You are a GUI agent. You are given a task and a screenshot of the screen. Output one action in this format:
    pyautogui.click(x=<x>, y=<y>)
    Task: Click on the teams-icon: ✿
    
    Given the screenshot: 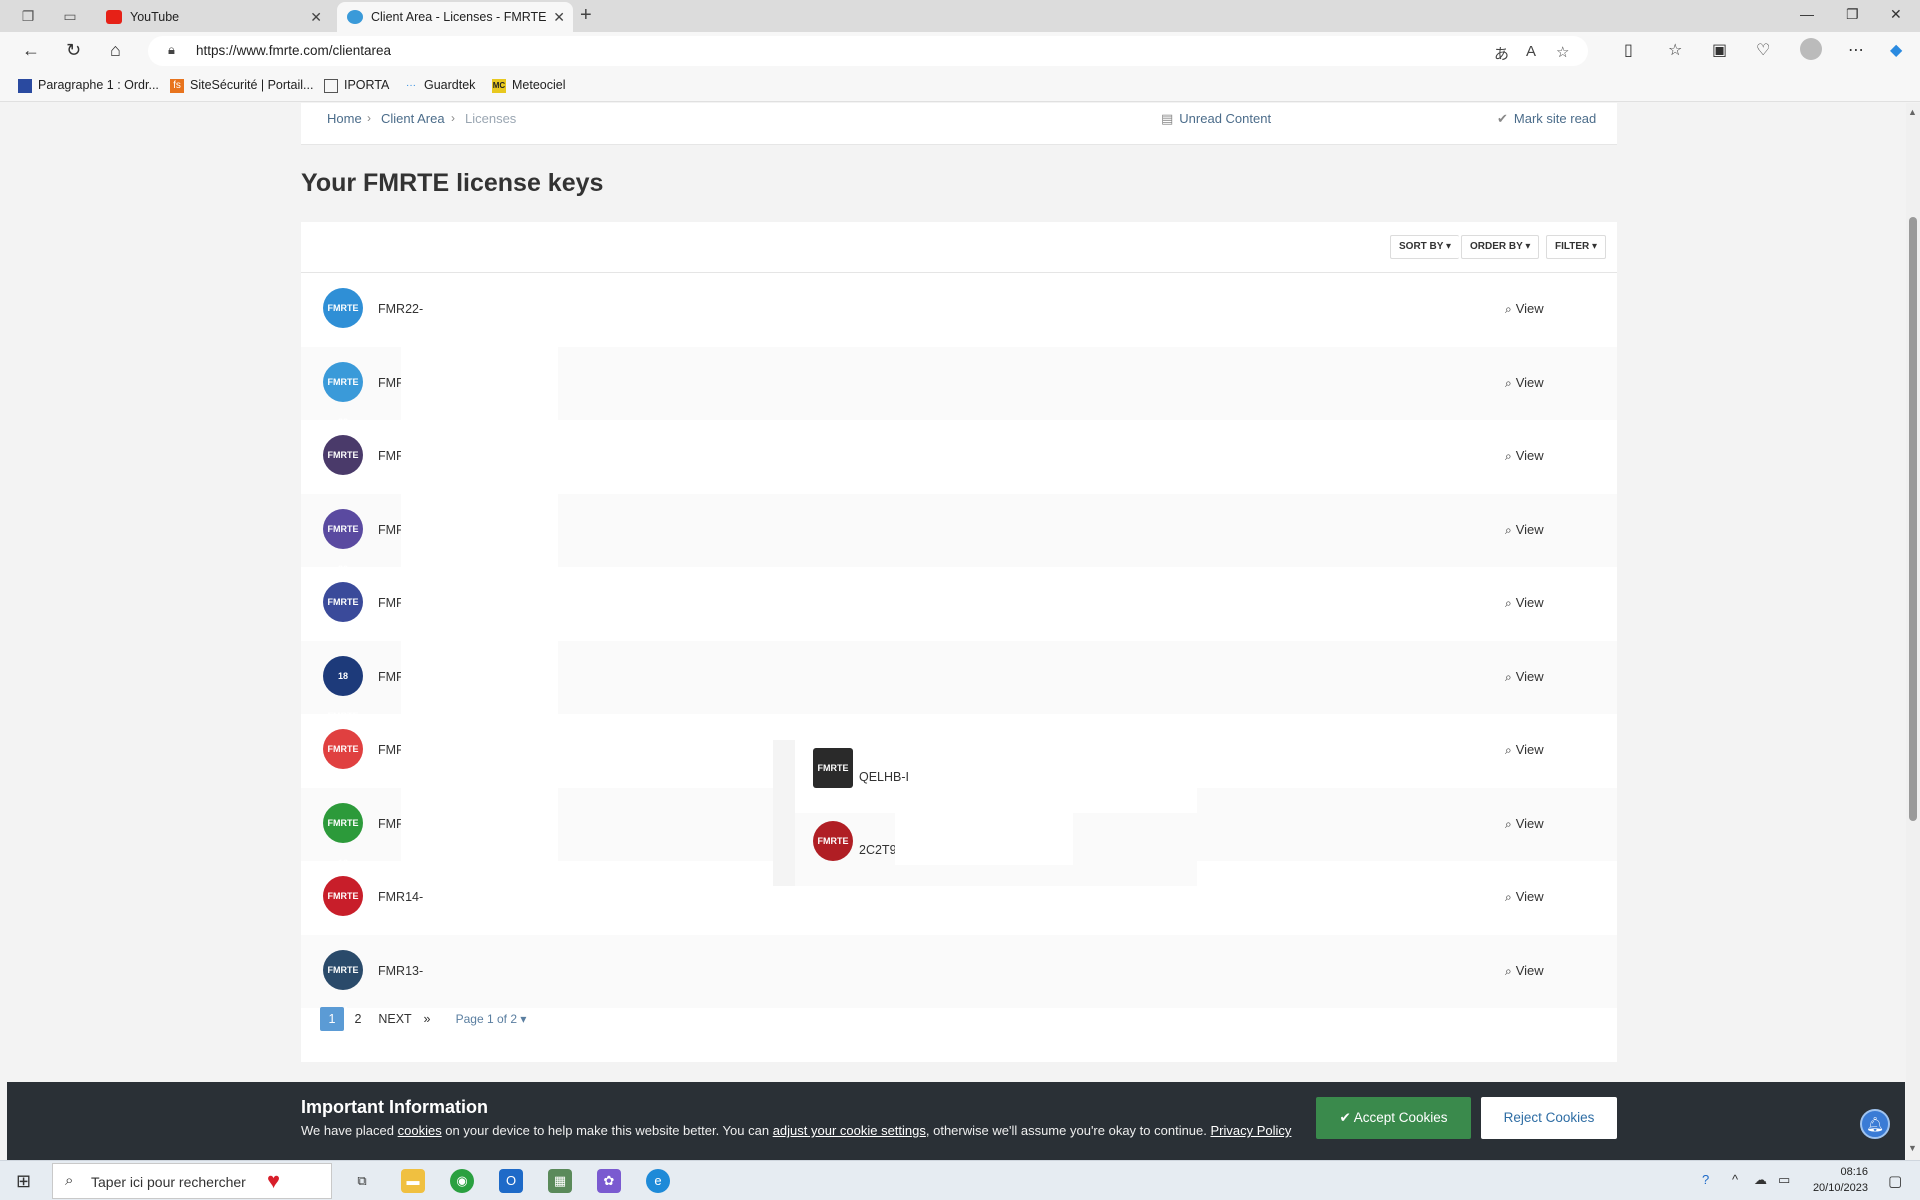 What is the action you would take?
    pyautogui.click(x=609, y=1181)
    